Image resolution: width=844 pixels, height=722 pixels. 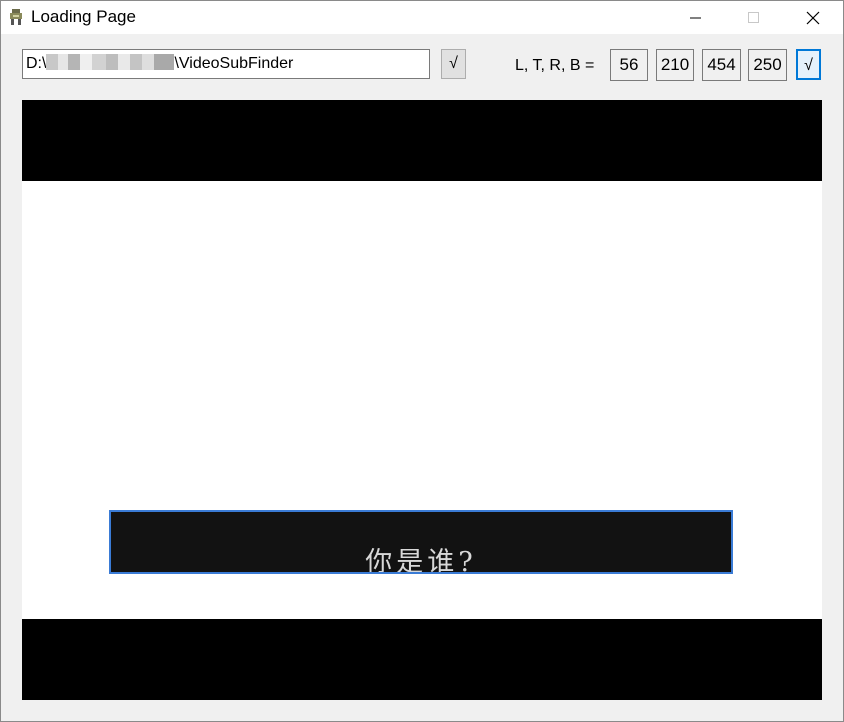 What do you see at coordinates (421, 542) in the screenshot?
I see `subtitle-region-selection: 你是谁?` at bounding box center [421, 542].